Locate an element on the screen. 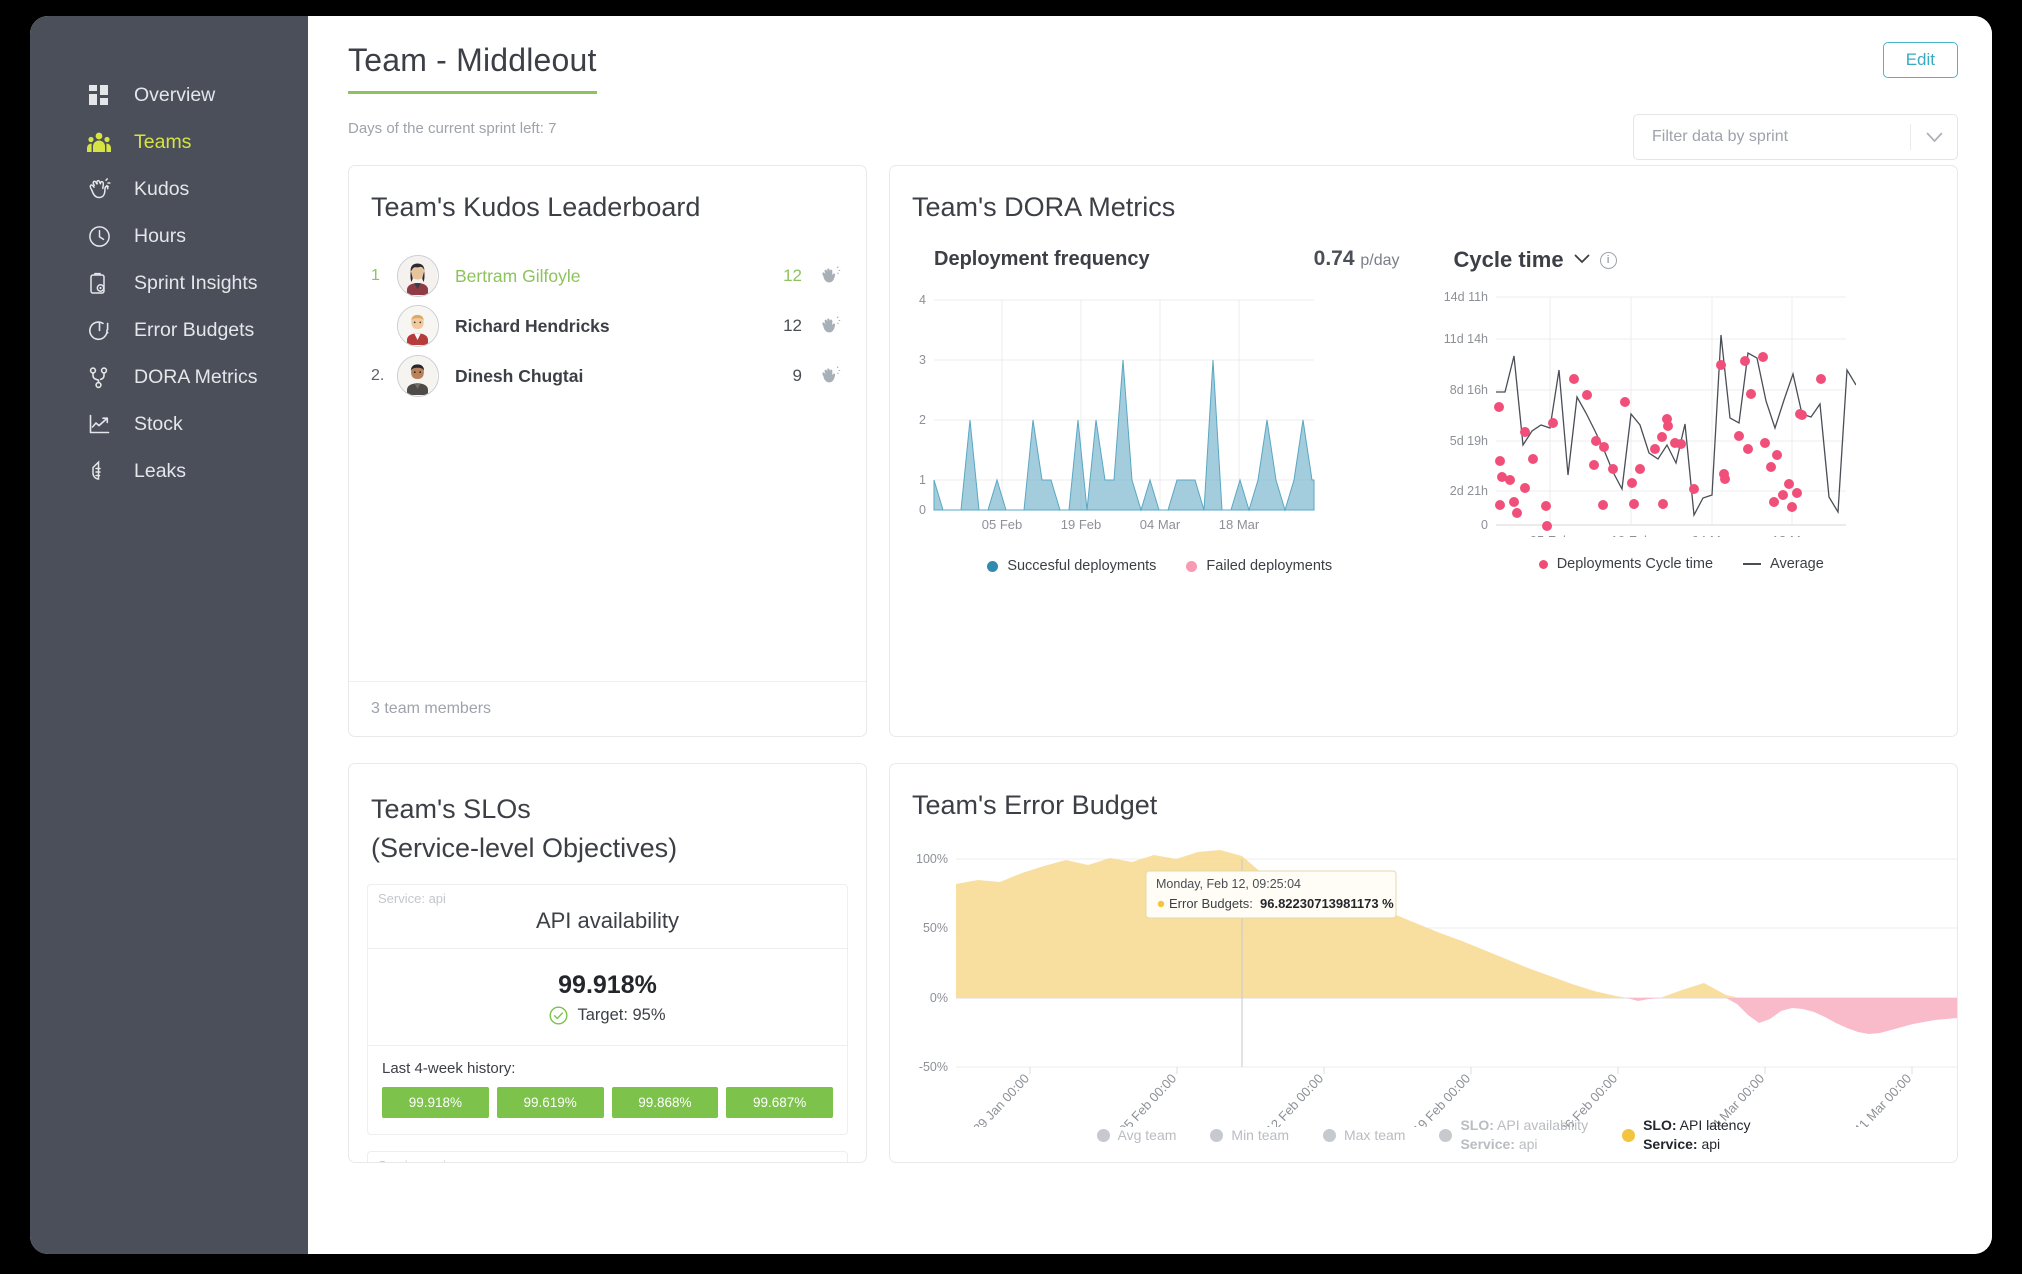 The image size is (2022, 1274). legend-label: Failed deployments is located at coordinates (1269, 566).